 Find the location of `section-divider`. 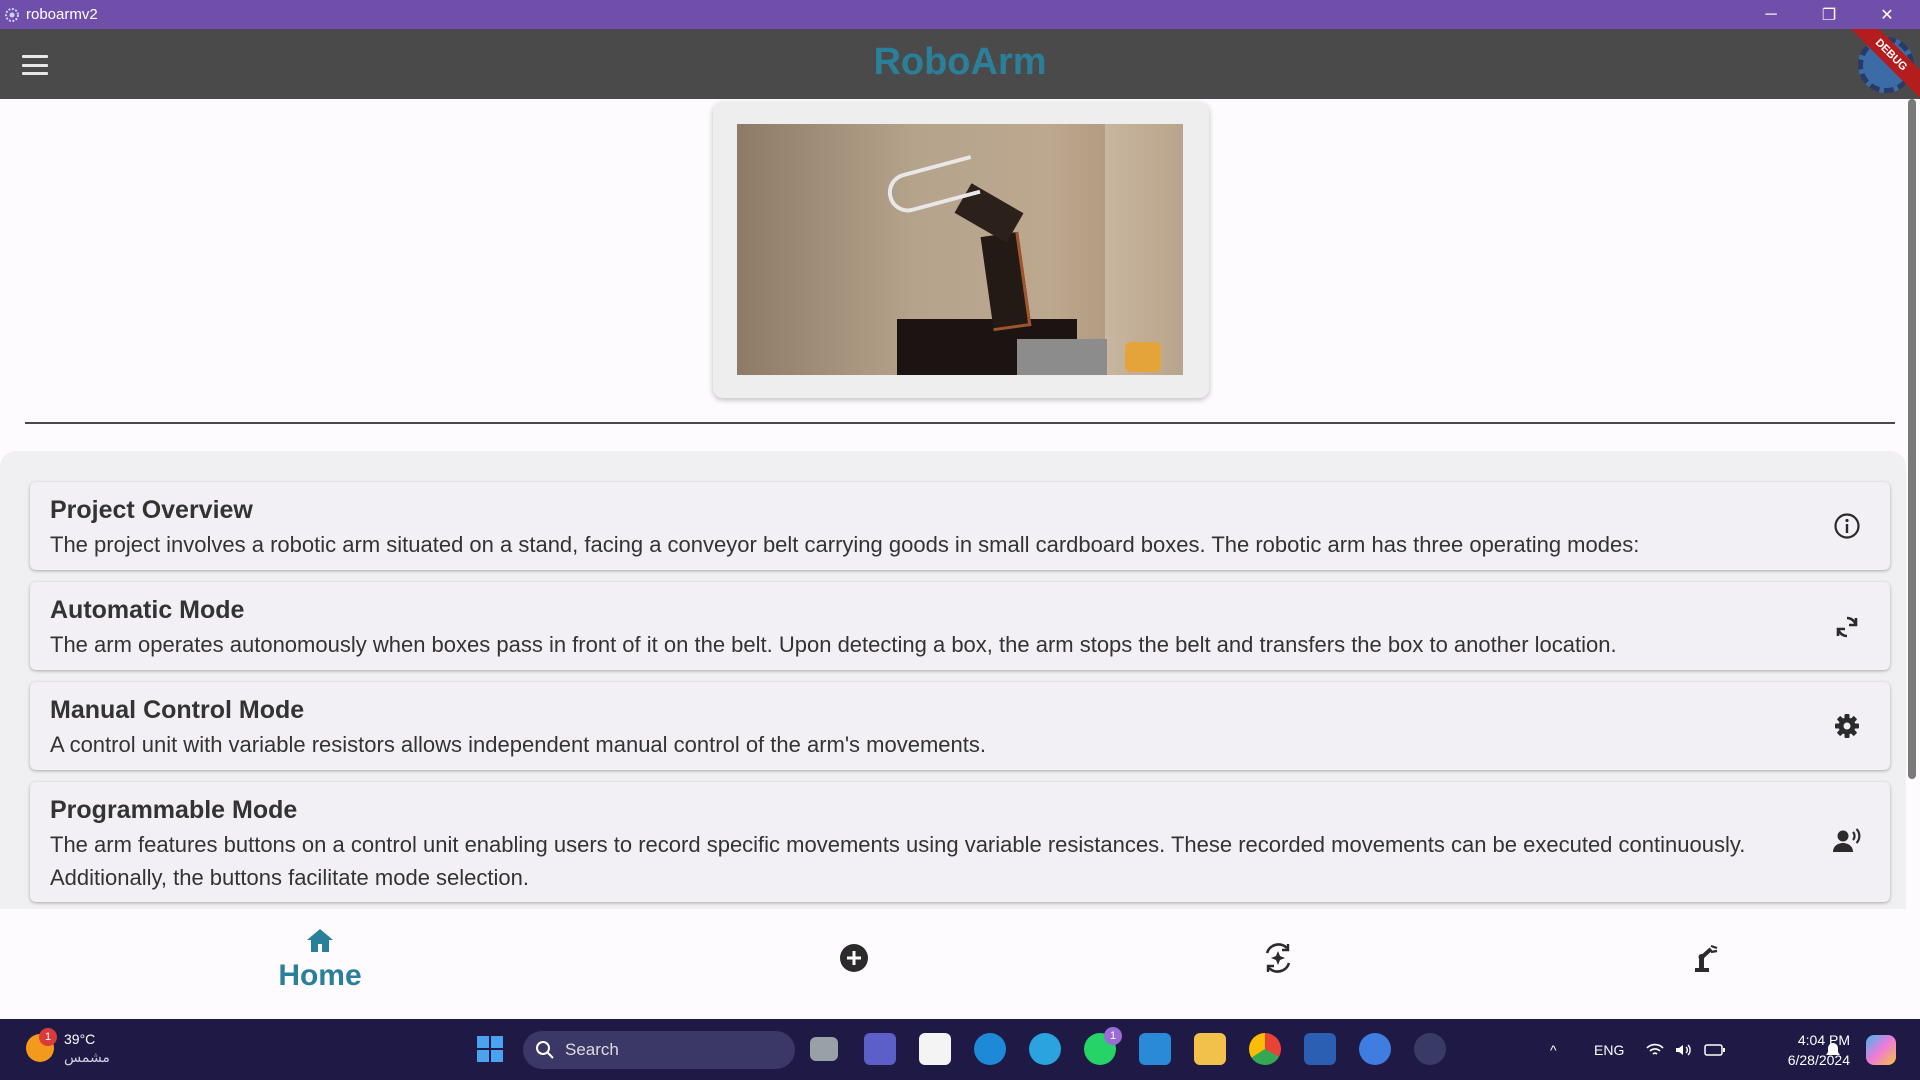

section-divider is located at coordinates (960, 423).